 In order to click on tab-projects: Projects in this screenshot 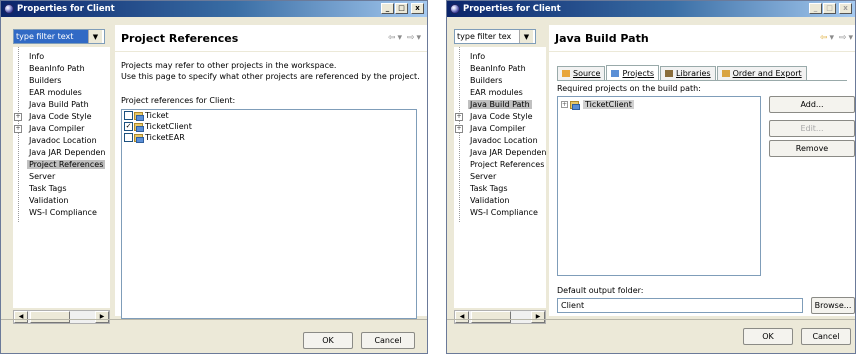, I will do `click(633, 72)`.